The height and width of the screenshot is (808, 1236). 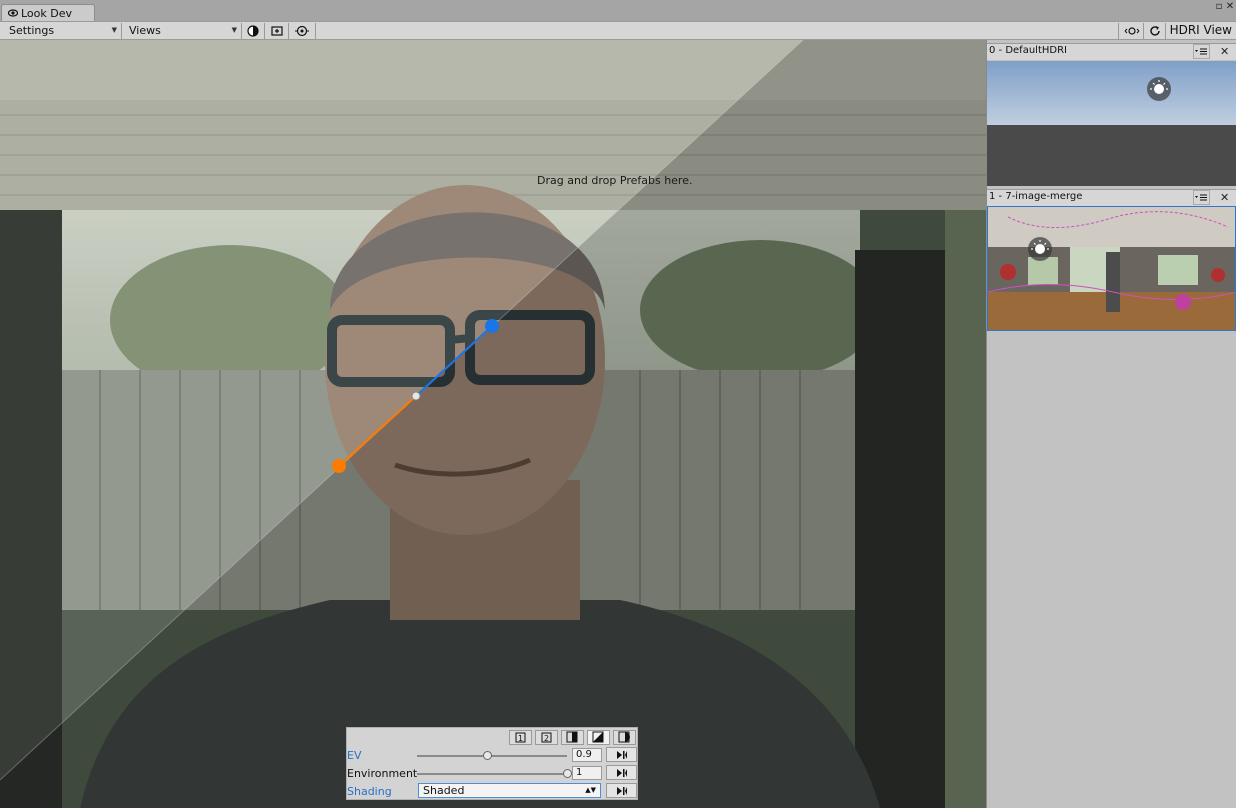 What do you see at coordinates (32, 30) in the screenshot?
I see `settings-label: Settings` at bounding box center [32, 30].